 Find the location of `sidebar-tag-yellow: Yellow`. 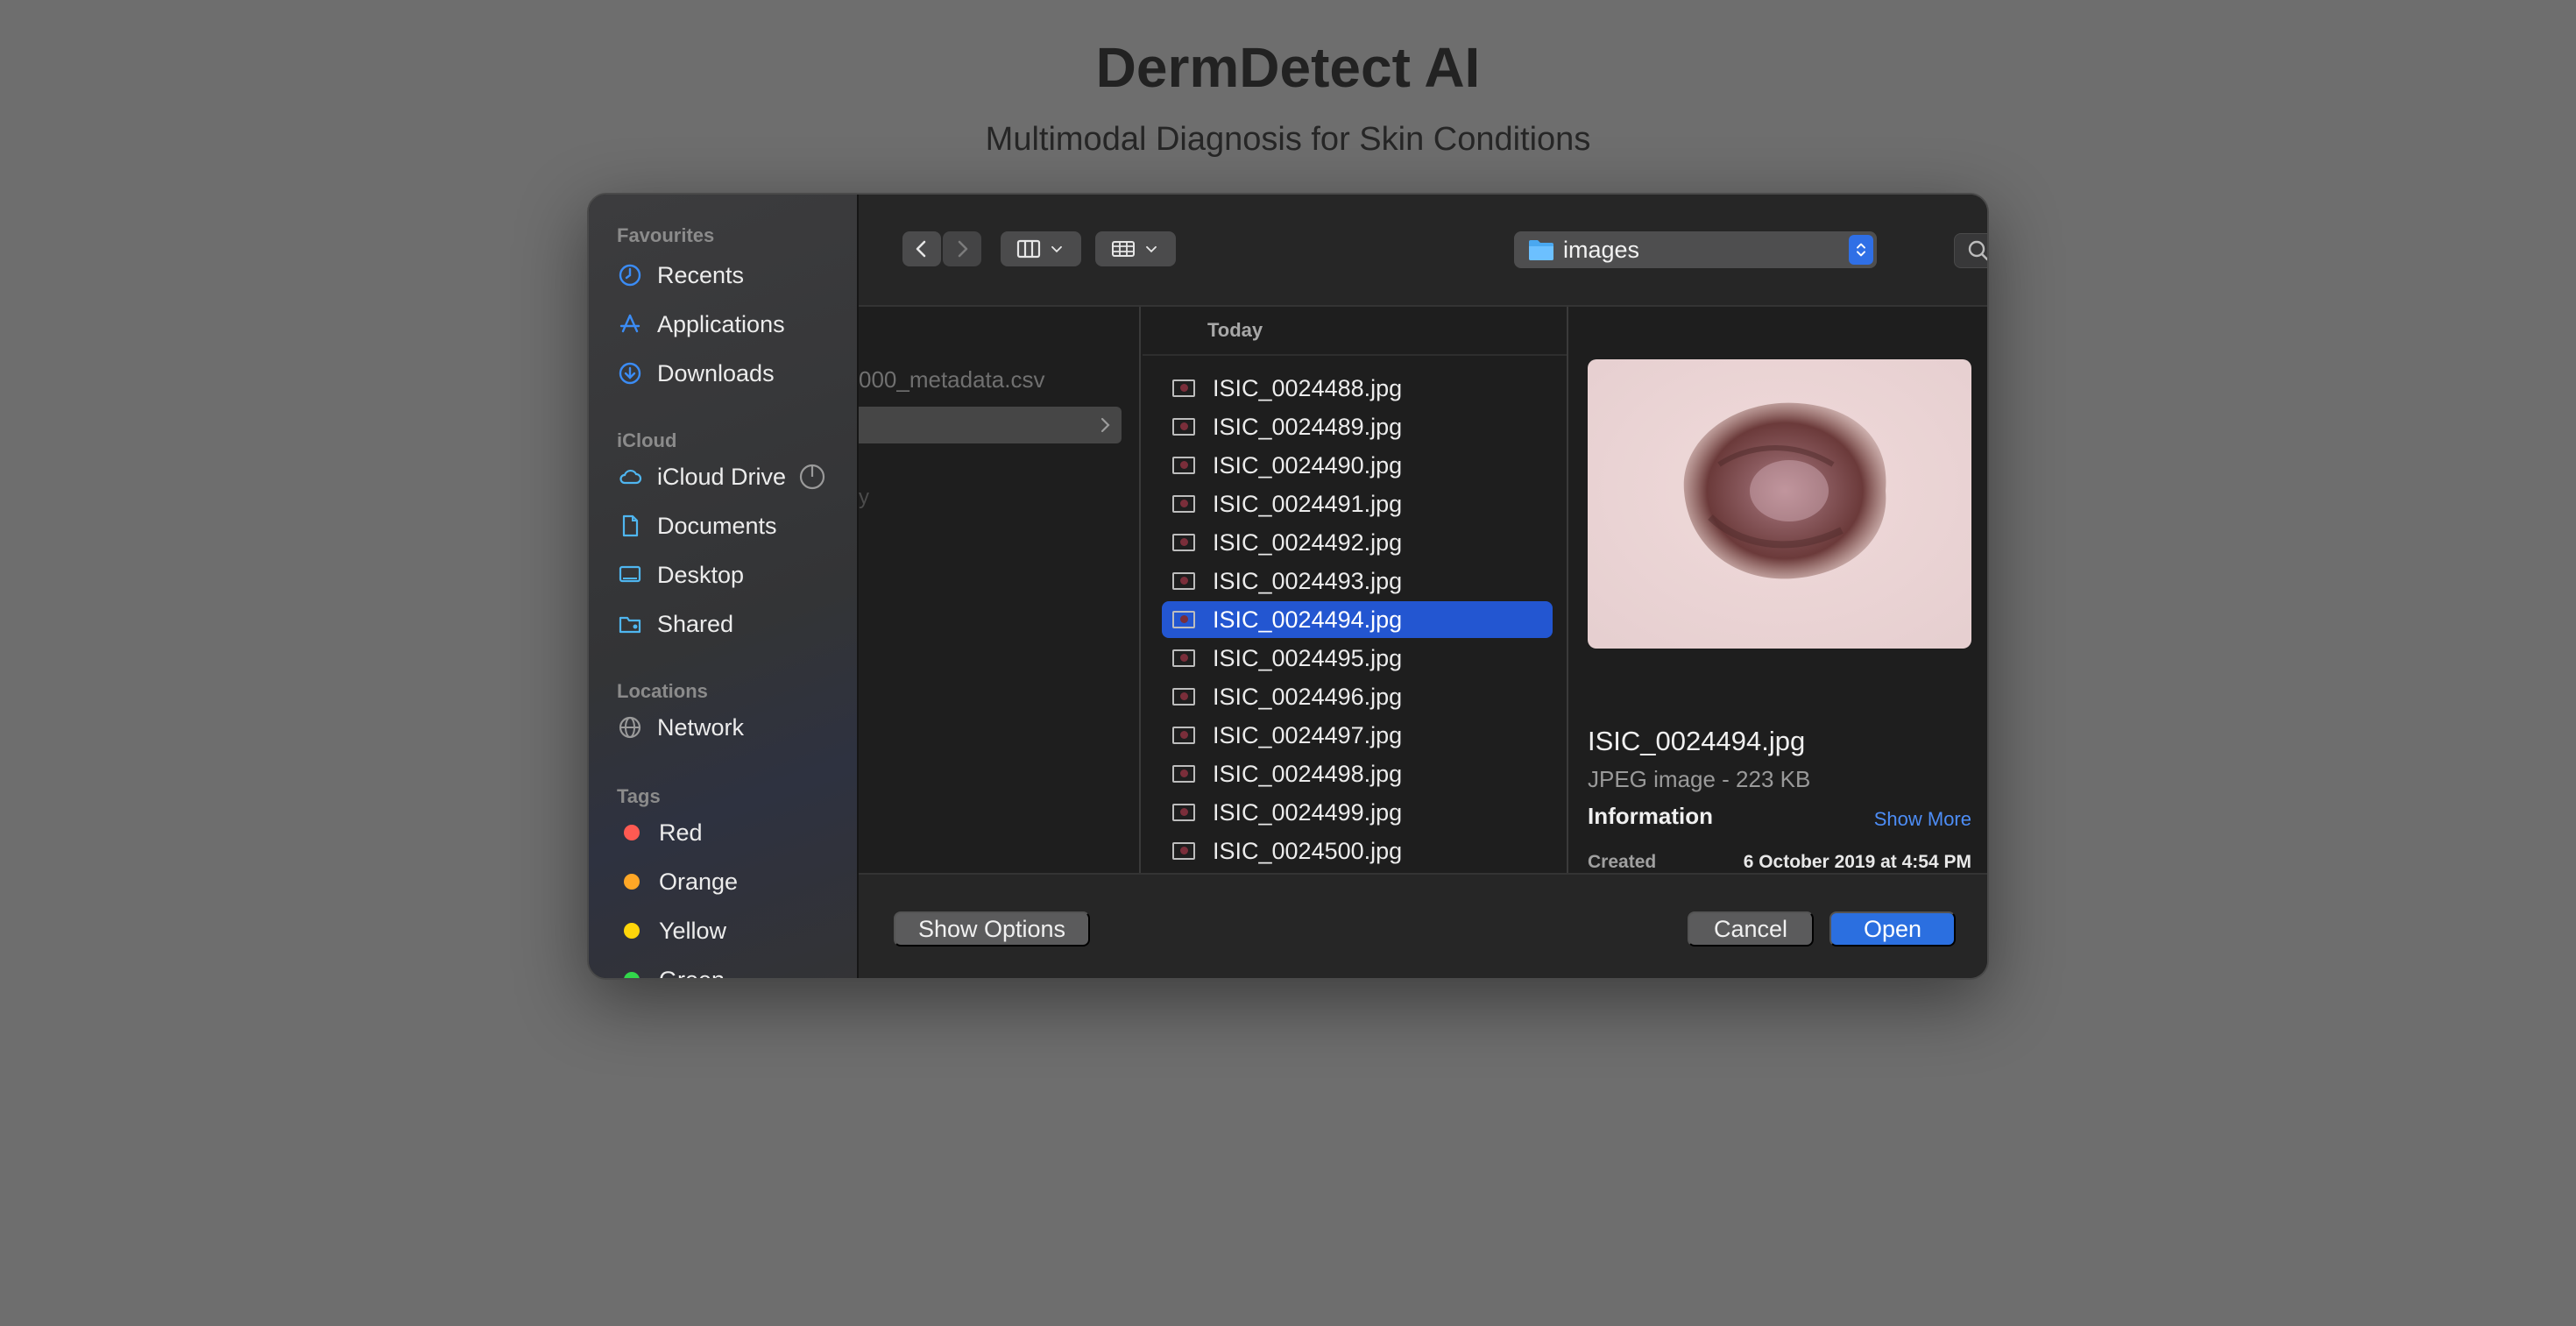

sidebar-tag-yellow: Yellow is located at coordinates (735, 930).